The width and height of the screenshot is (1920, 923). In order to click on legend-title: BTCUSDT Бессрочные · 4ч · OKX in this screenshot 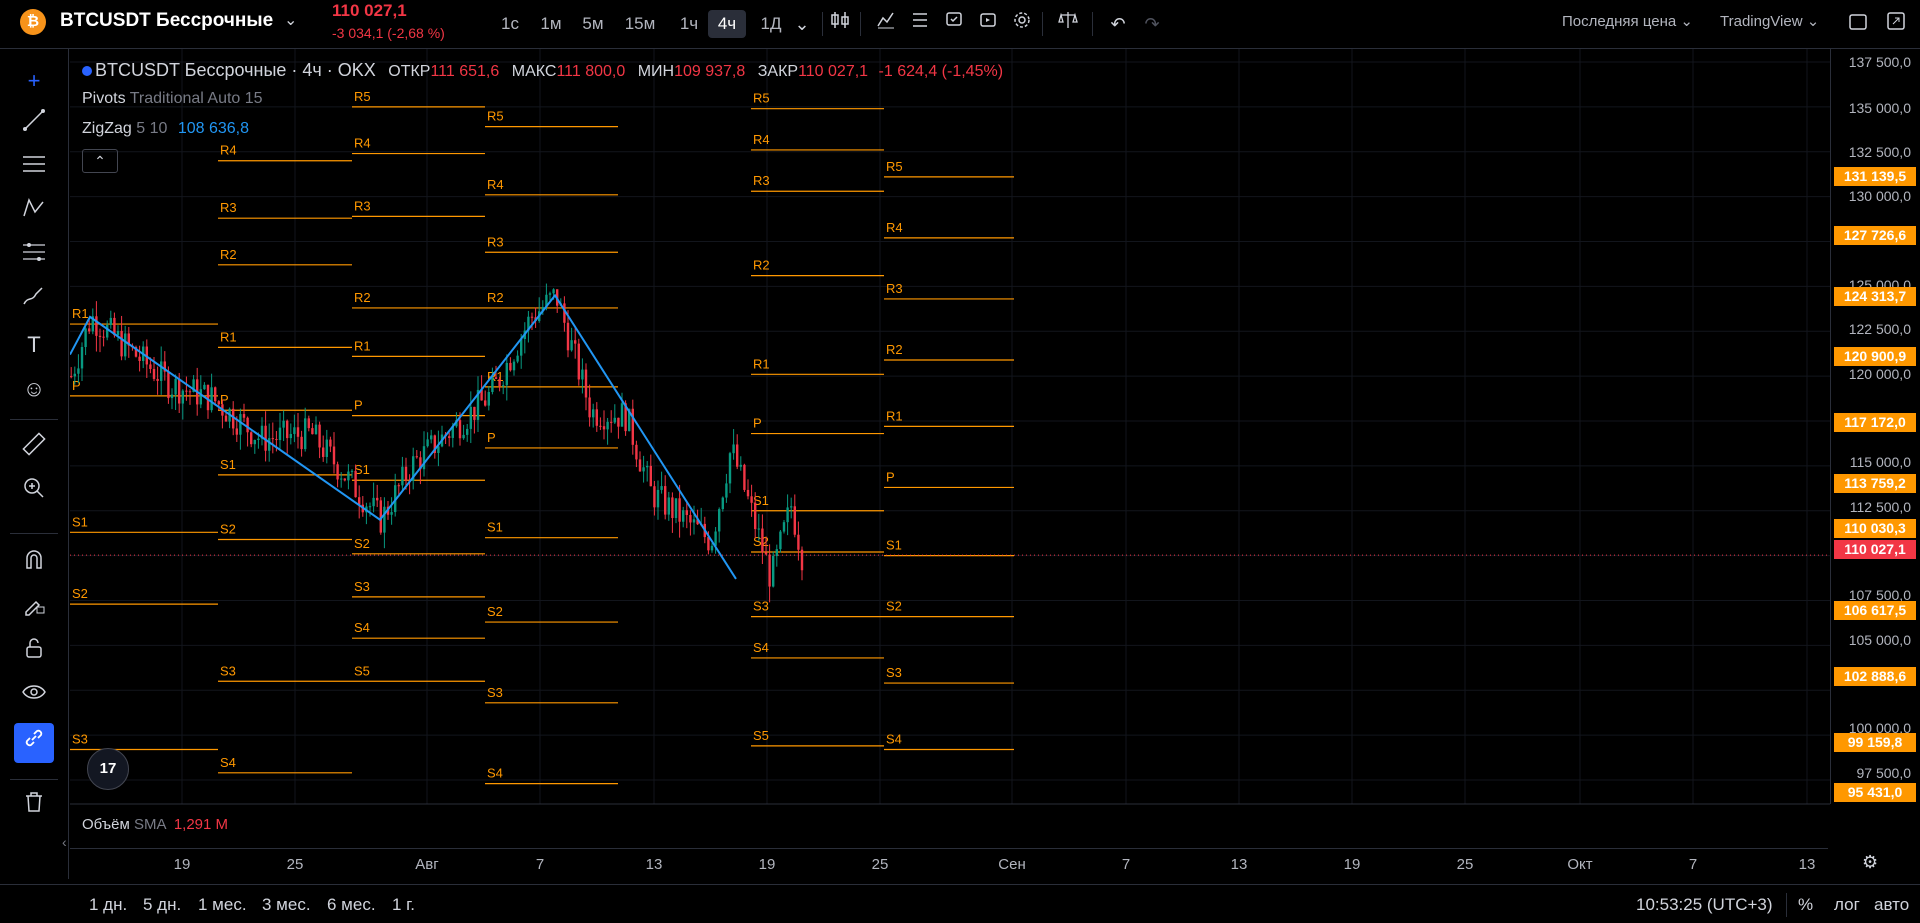, I will do `click(235, 70)`.